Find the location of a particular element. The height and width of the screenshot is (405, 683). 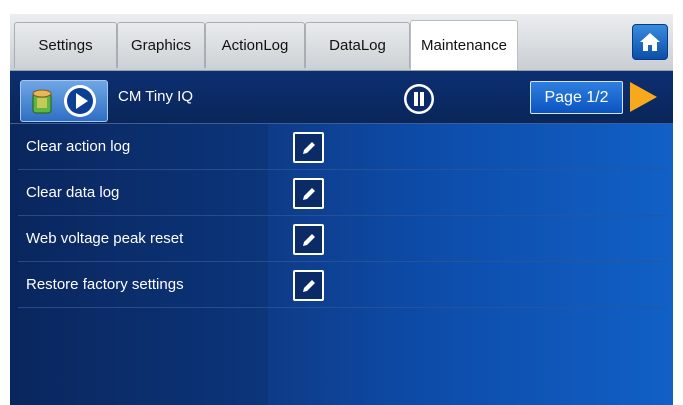

clear-action-log-edit-button is located at coordinates (308, 147).